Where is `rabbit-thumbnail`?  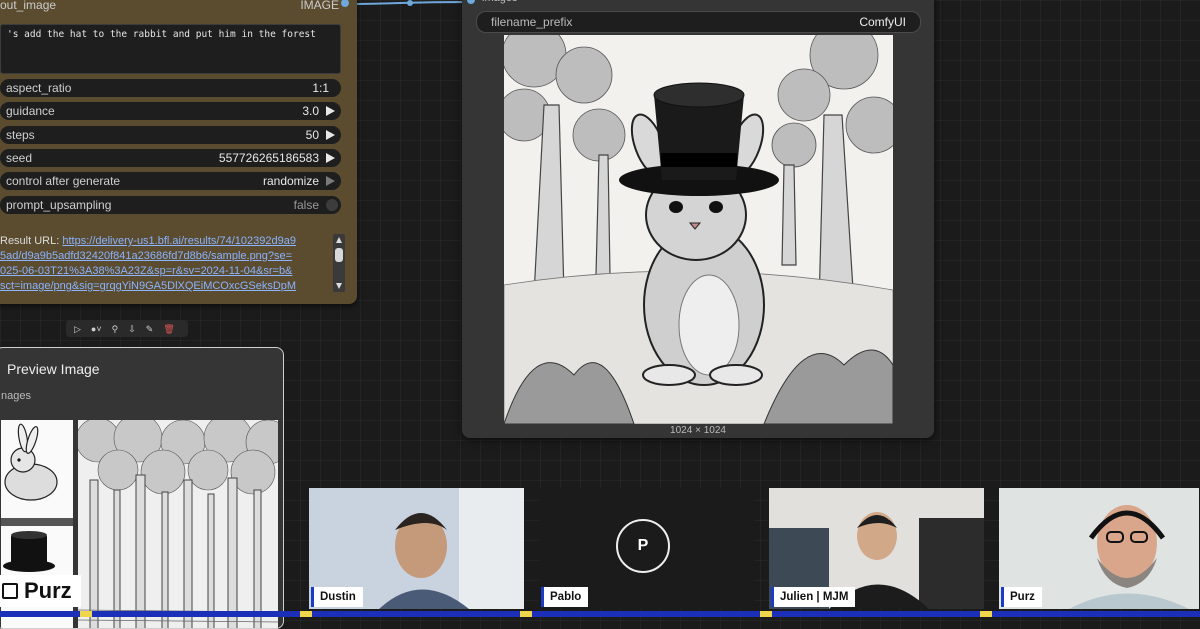
rabbit-thumbnail is located at coordinates (37, 465).